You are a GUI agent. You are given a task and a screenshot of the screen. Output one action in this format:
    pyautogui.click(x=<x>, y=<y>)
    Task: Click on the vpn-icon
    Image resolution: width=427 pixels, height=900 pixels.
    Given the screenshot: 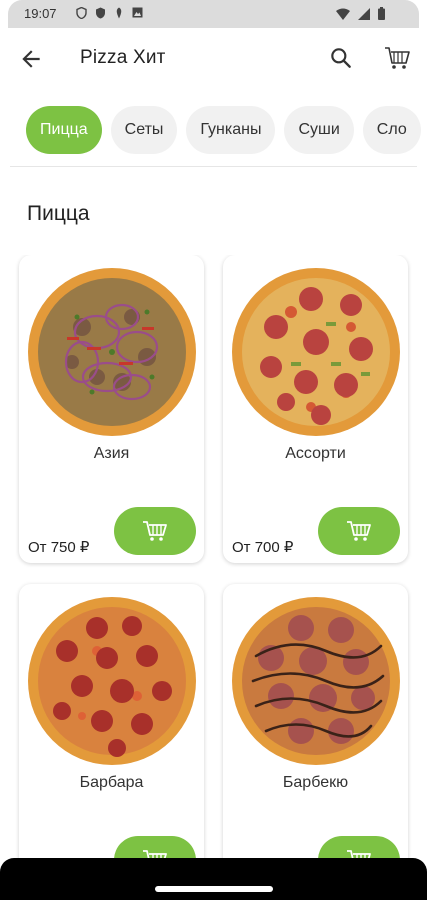 What is the action you would take?
    pyautogui.click(x=100, y=13)
    